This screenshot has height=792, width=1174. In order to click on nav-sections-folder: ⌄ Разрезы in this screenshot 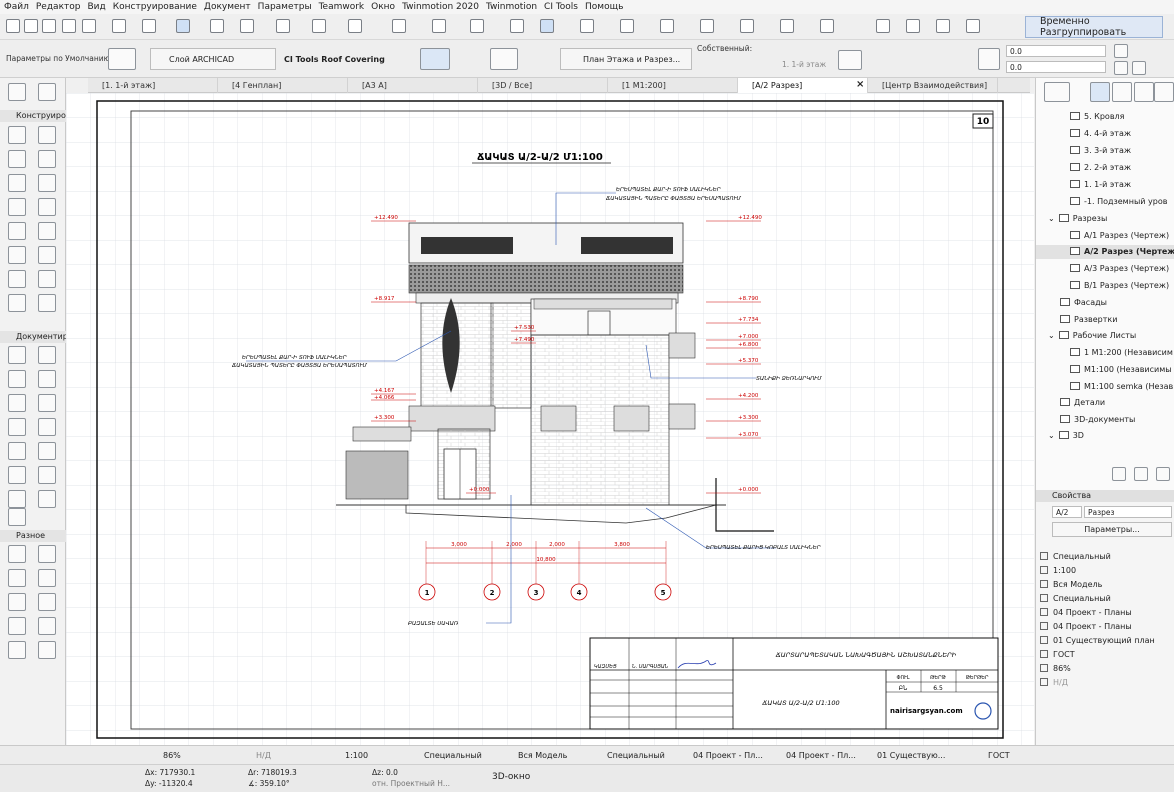, I will do `click(1077, 219)`.